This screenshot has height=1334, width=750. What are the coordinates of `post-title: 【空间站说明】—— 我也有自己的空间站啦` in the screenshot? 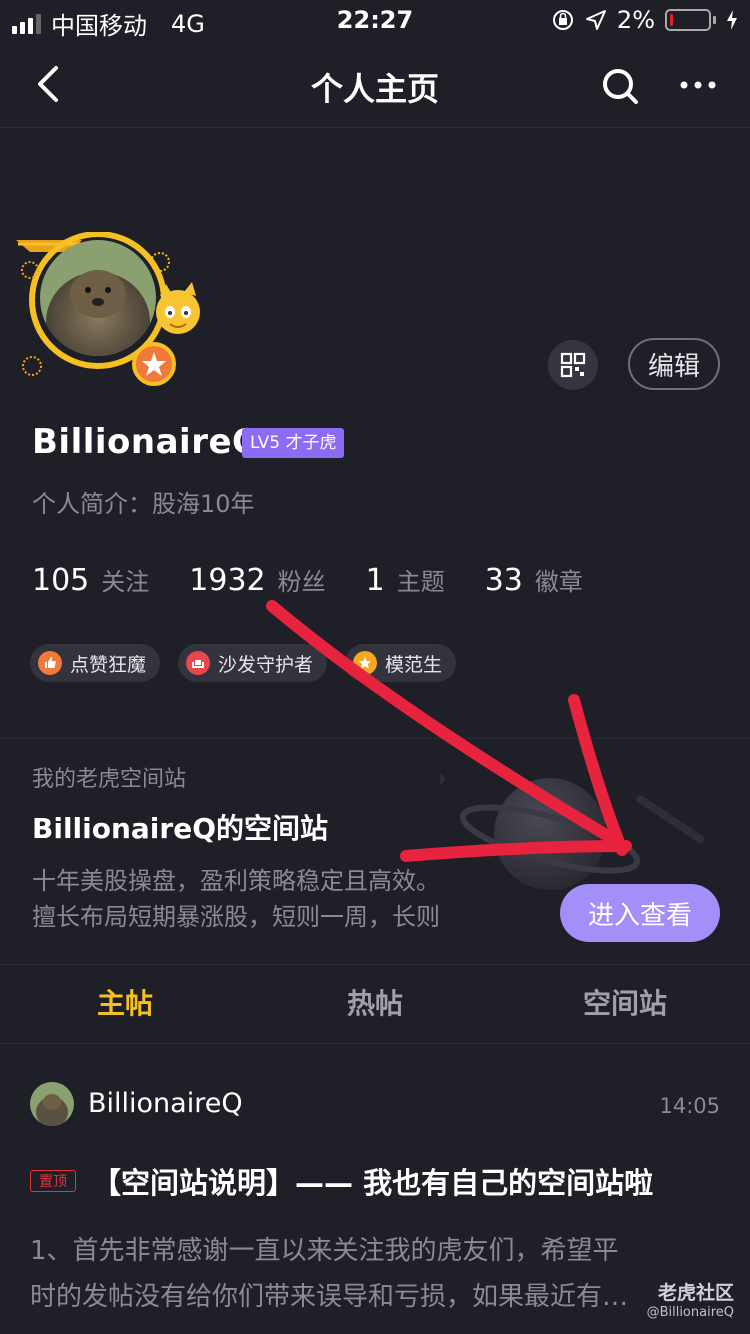 It's located at (412, 1181).